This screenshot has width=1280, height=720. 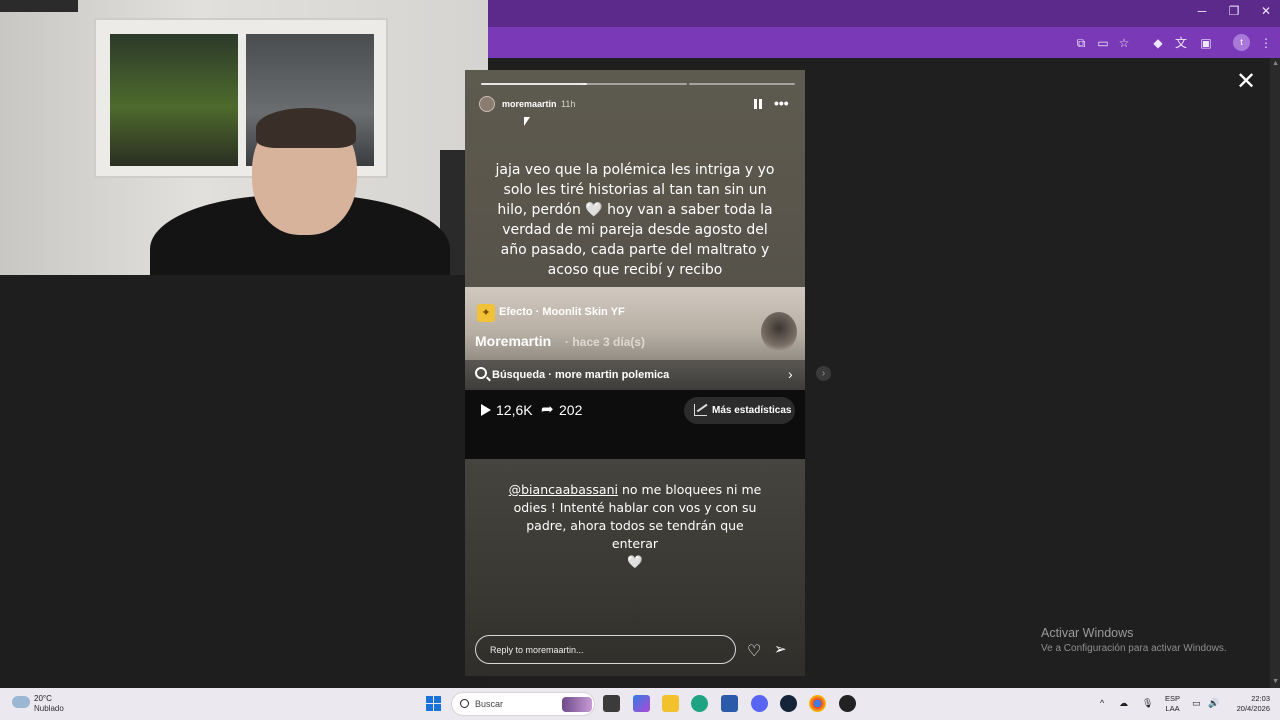 What do you see at coordinates (758, 104) in the screenshot?
I see `pause-icon` at bounding box center [758, 104].